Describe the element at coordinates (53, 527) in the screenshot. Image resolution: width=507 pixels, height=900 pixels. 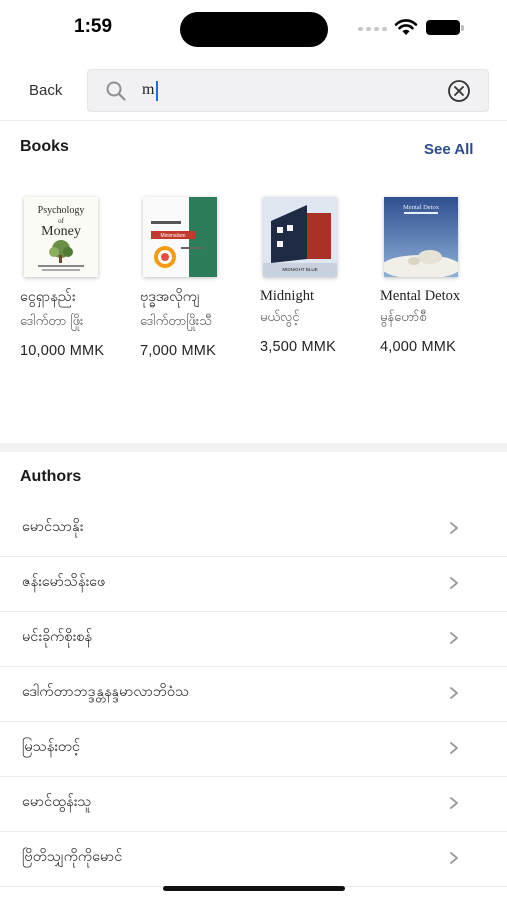
I see `author-name: မောင်သာနိုး` at that location.